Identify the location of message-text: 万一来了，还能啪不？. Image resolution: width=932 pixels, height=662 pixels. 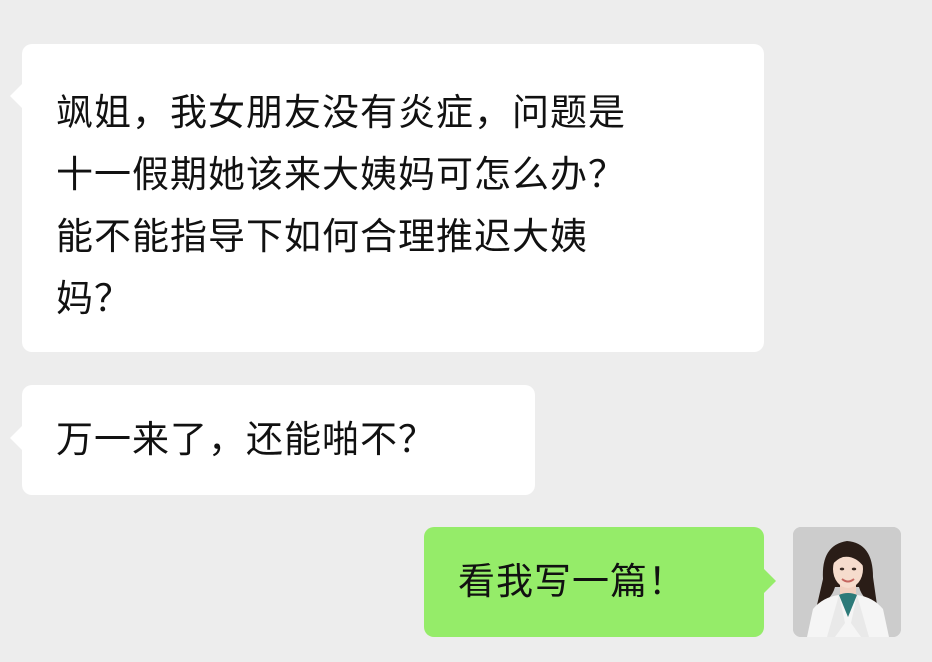
(246, 439).